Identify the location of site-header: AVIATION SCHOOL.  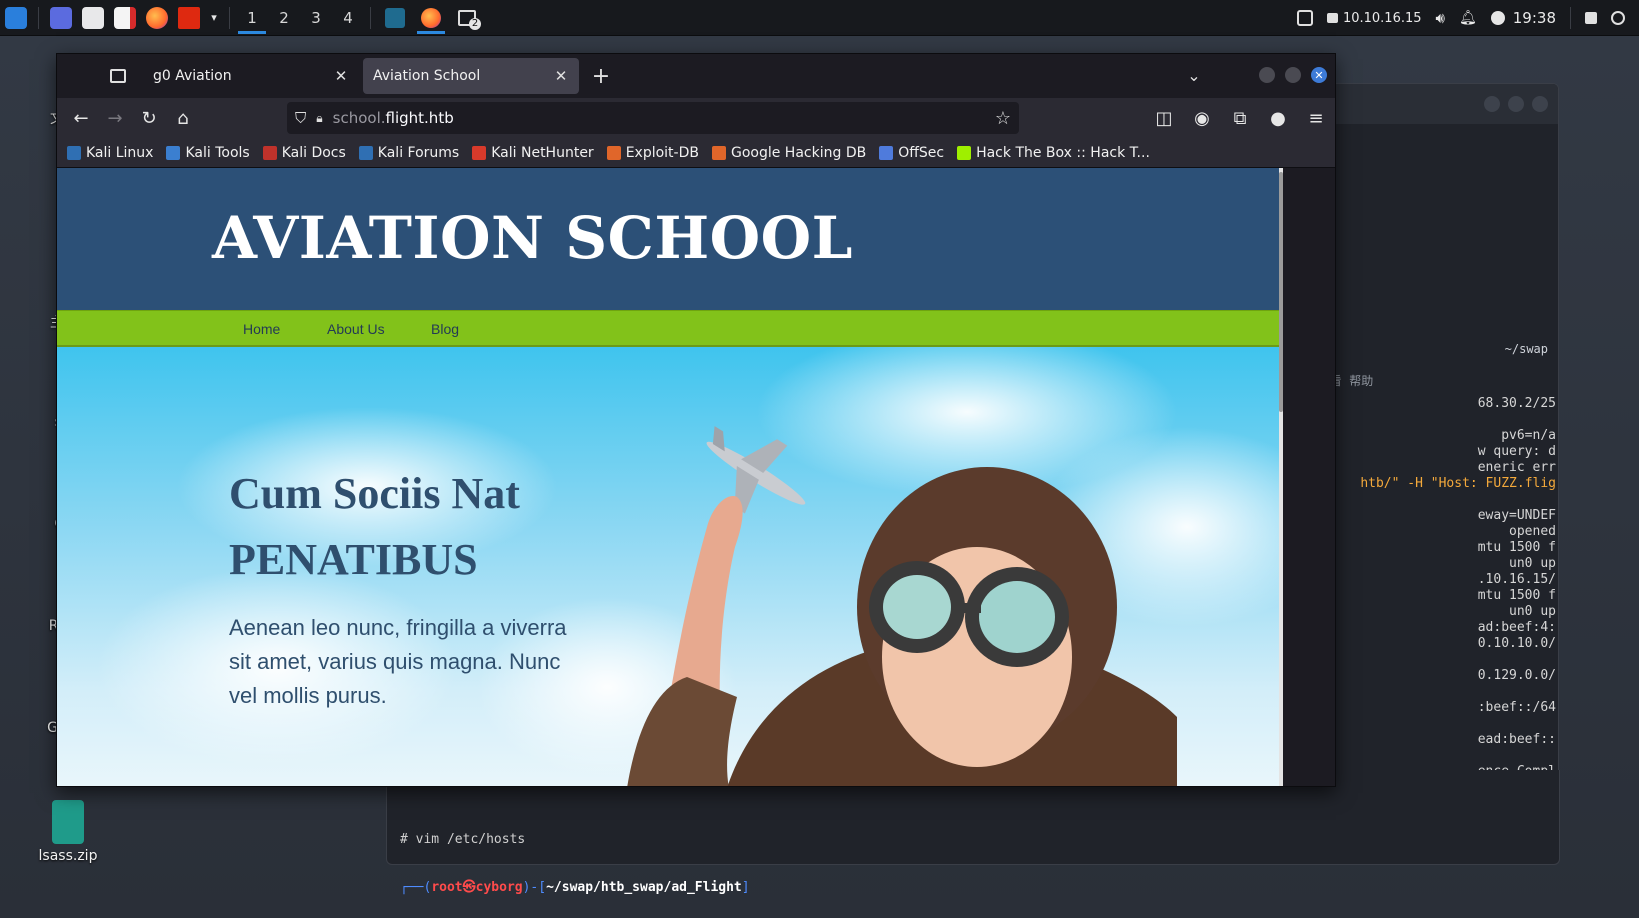
(668, 239).